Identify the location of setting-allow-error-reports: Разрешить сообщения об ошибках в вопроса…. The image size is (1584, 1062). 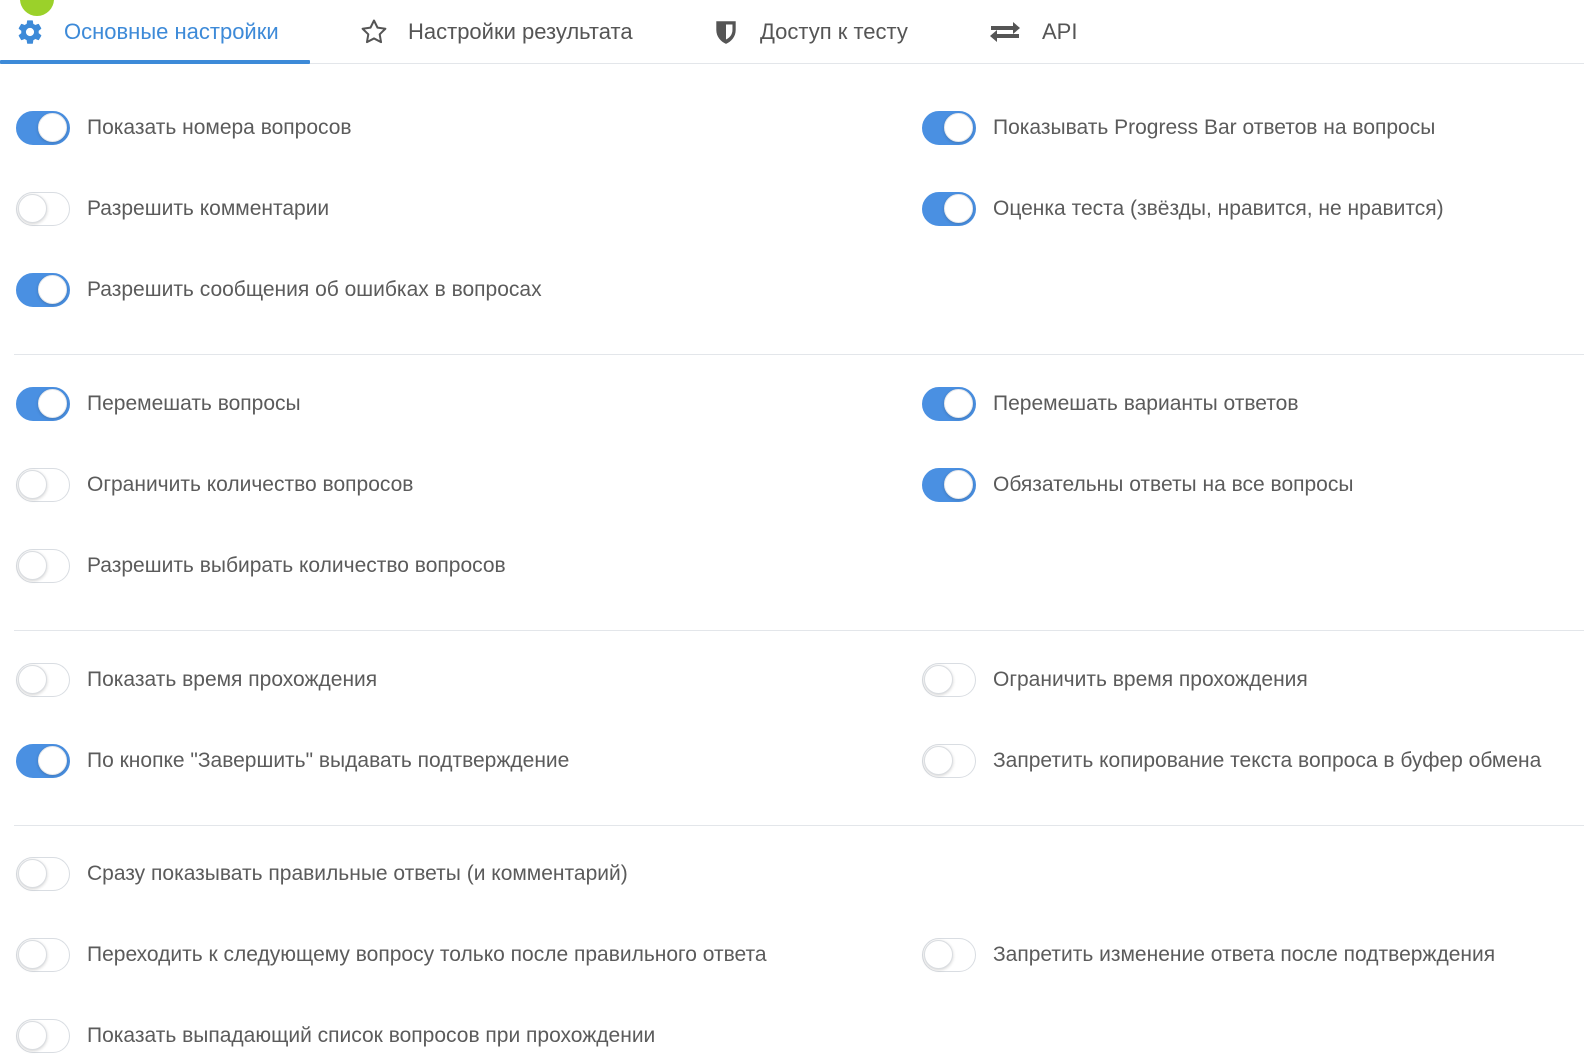
(279, 290).